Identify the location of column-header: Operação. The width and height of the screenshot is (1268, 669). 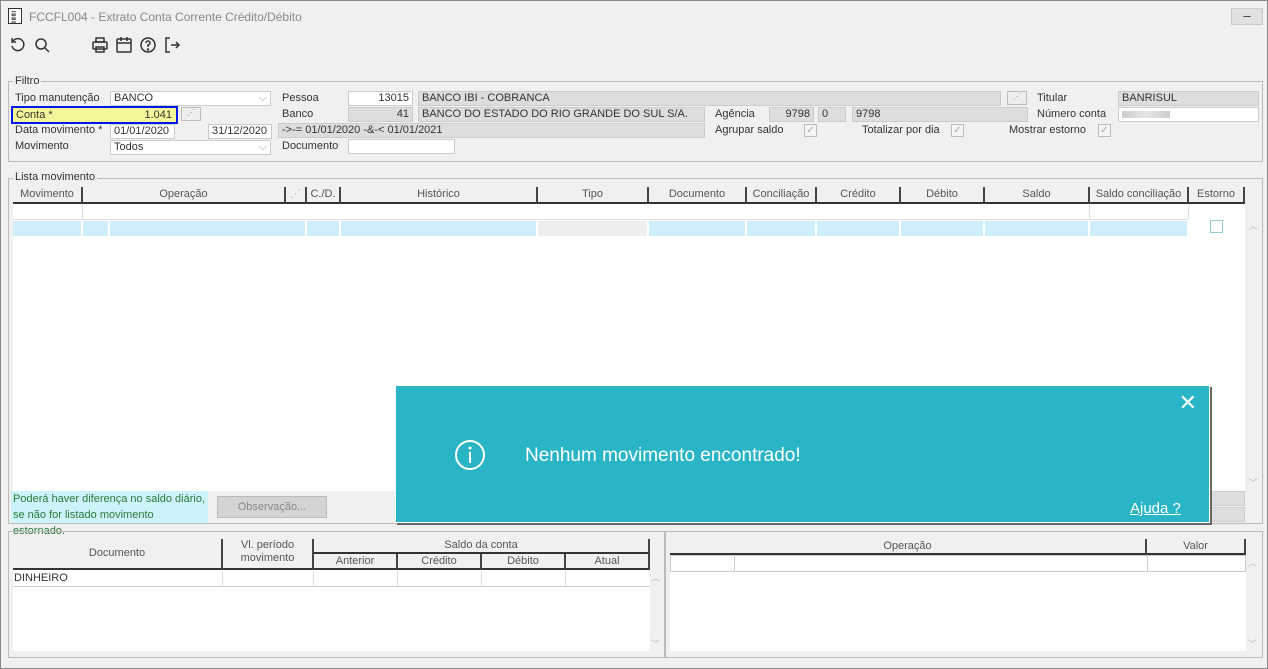
(184, 195).